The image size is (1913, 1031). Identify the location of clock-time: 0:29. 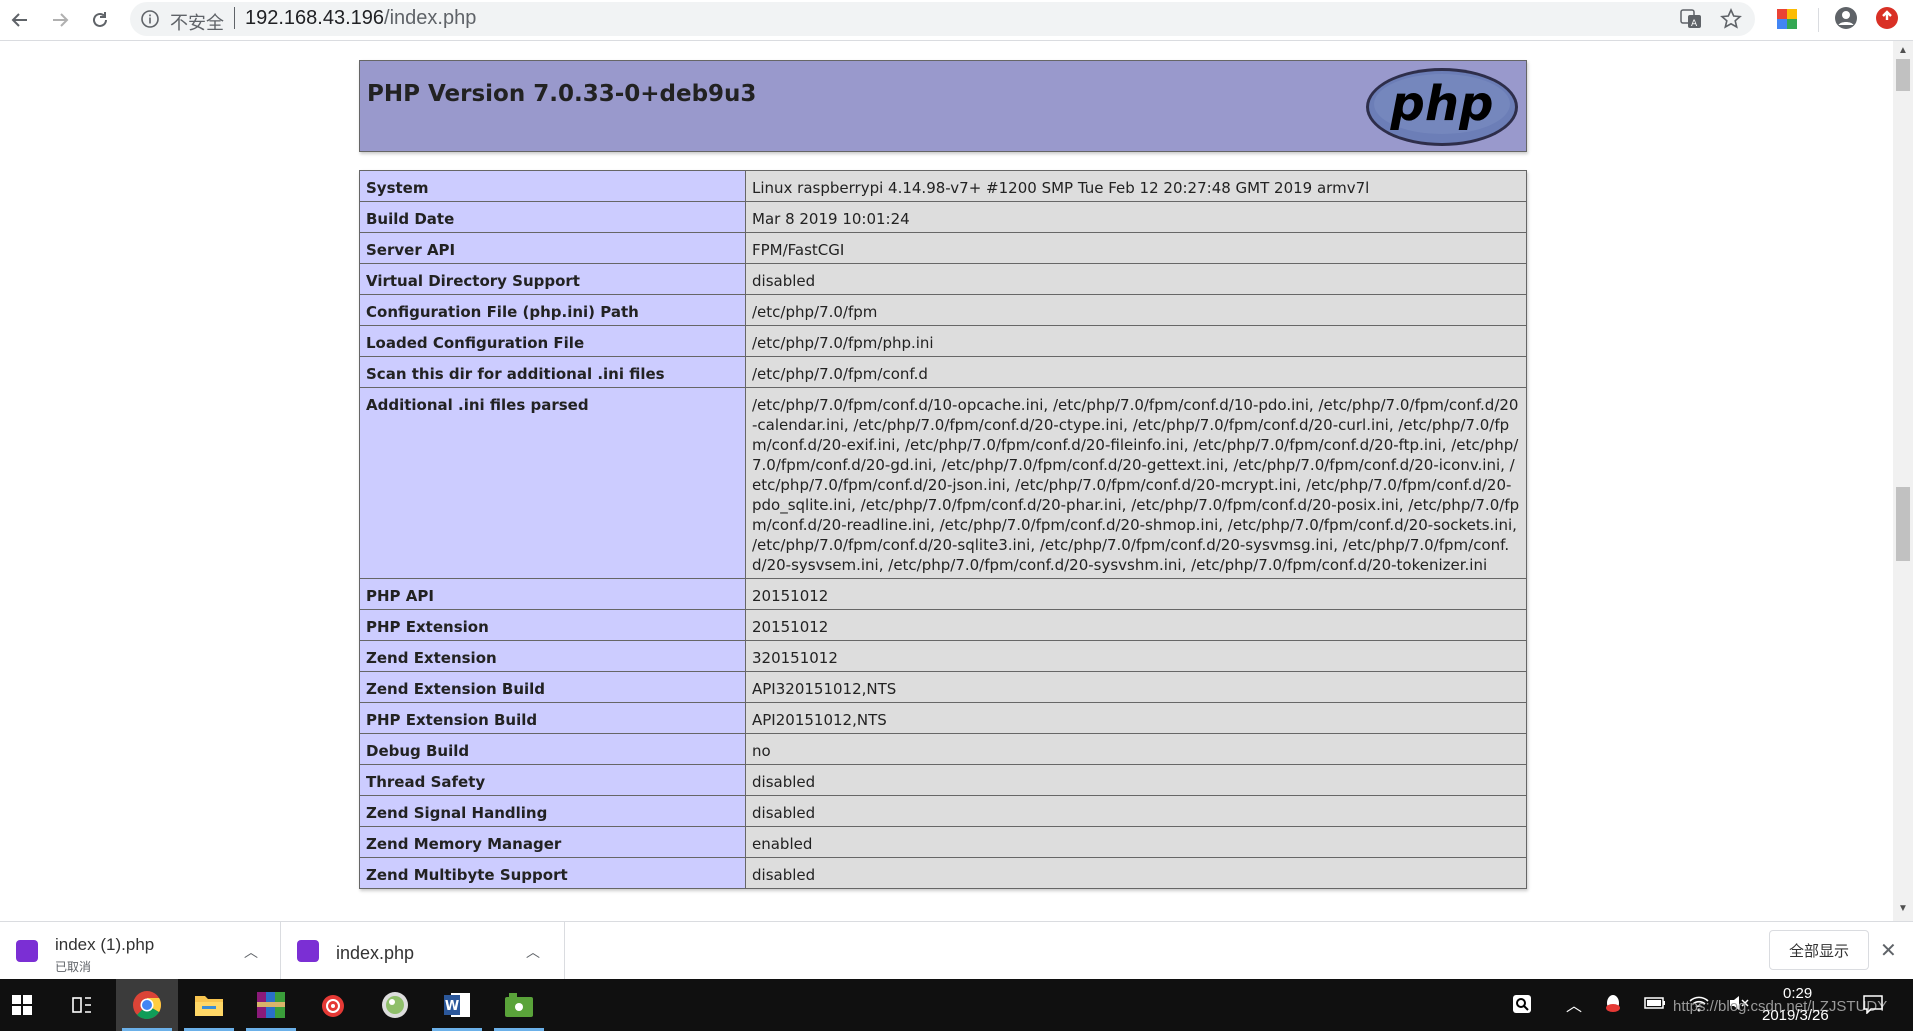
(1797, 993).